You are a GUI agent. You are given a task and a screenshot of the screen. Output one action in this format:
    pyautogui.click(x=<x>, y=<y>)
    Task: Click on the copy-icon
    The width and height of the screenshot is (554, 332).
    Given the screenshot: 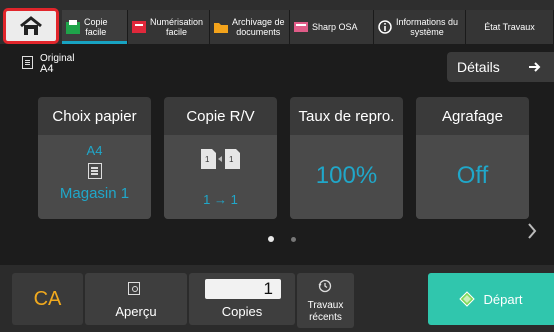 What is the action you would take?
    pyautogui.click(x=73, y=27)
    